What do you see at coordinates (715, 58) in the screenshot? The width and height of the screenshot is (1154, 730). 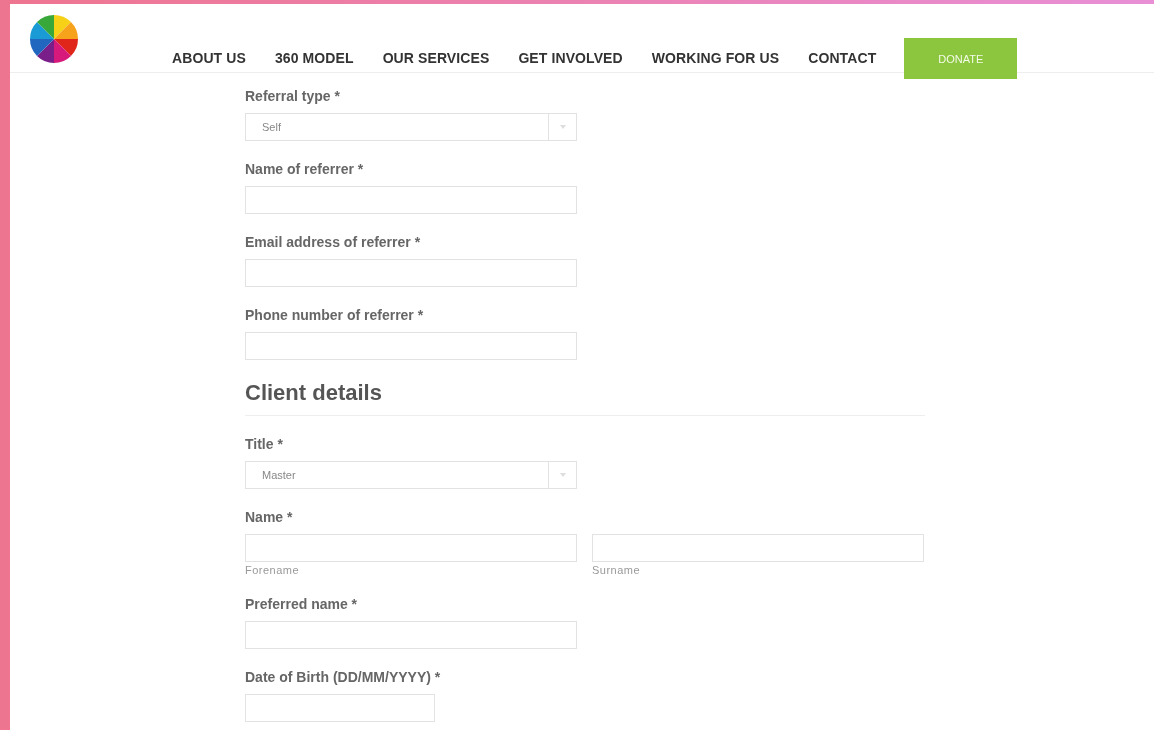 I see `nav-link: WORKING FOR US` at bounding box center [715, 58].